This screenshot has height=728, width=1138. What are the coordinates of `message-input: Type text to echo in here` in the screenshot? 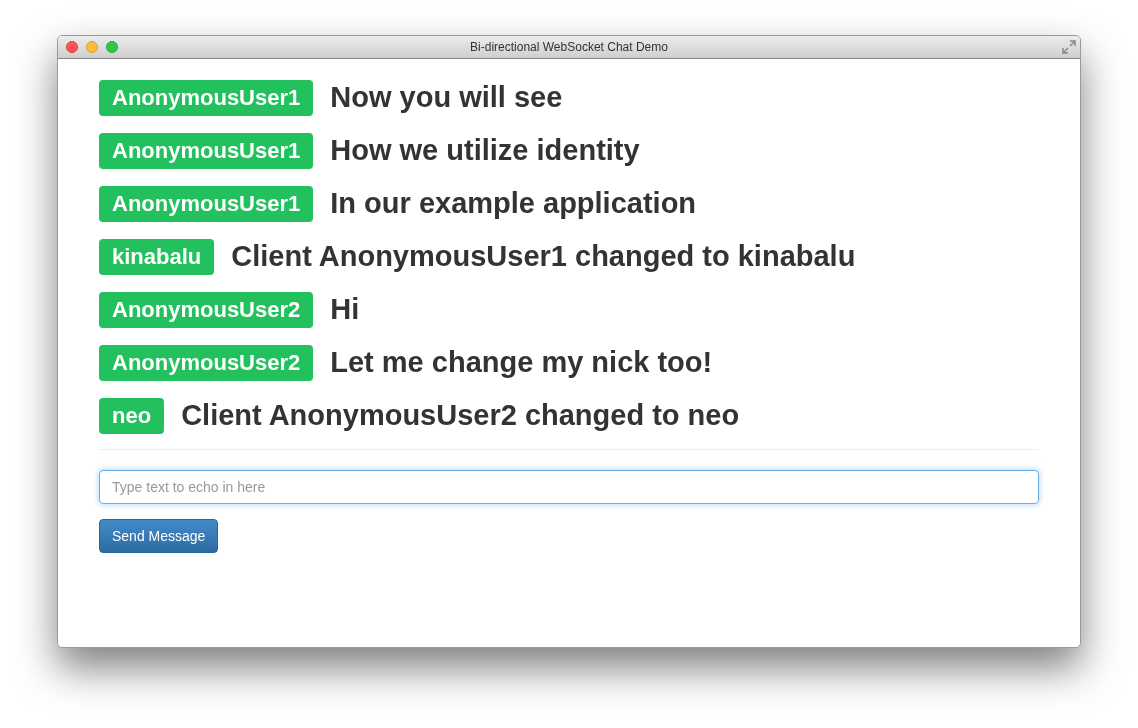 It's located at (569, 487).